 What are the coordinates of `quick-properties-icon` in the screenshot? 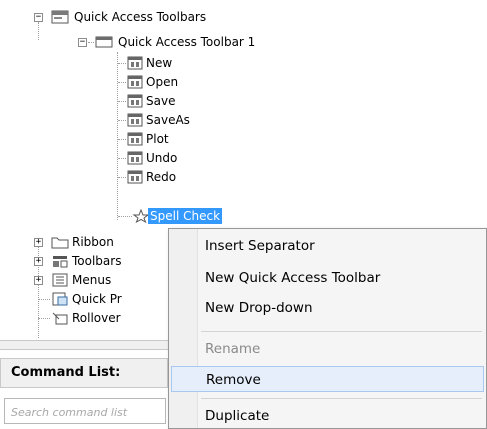 It's located at (60, 299).